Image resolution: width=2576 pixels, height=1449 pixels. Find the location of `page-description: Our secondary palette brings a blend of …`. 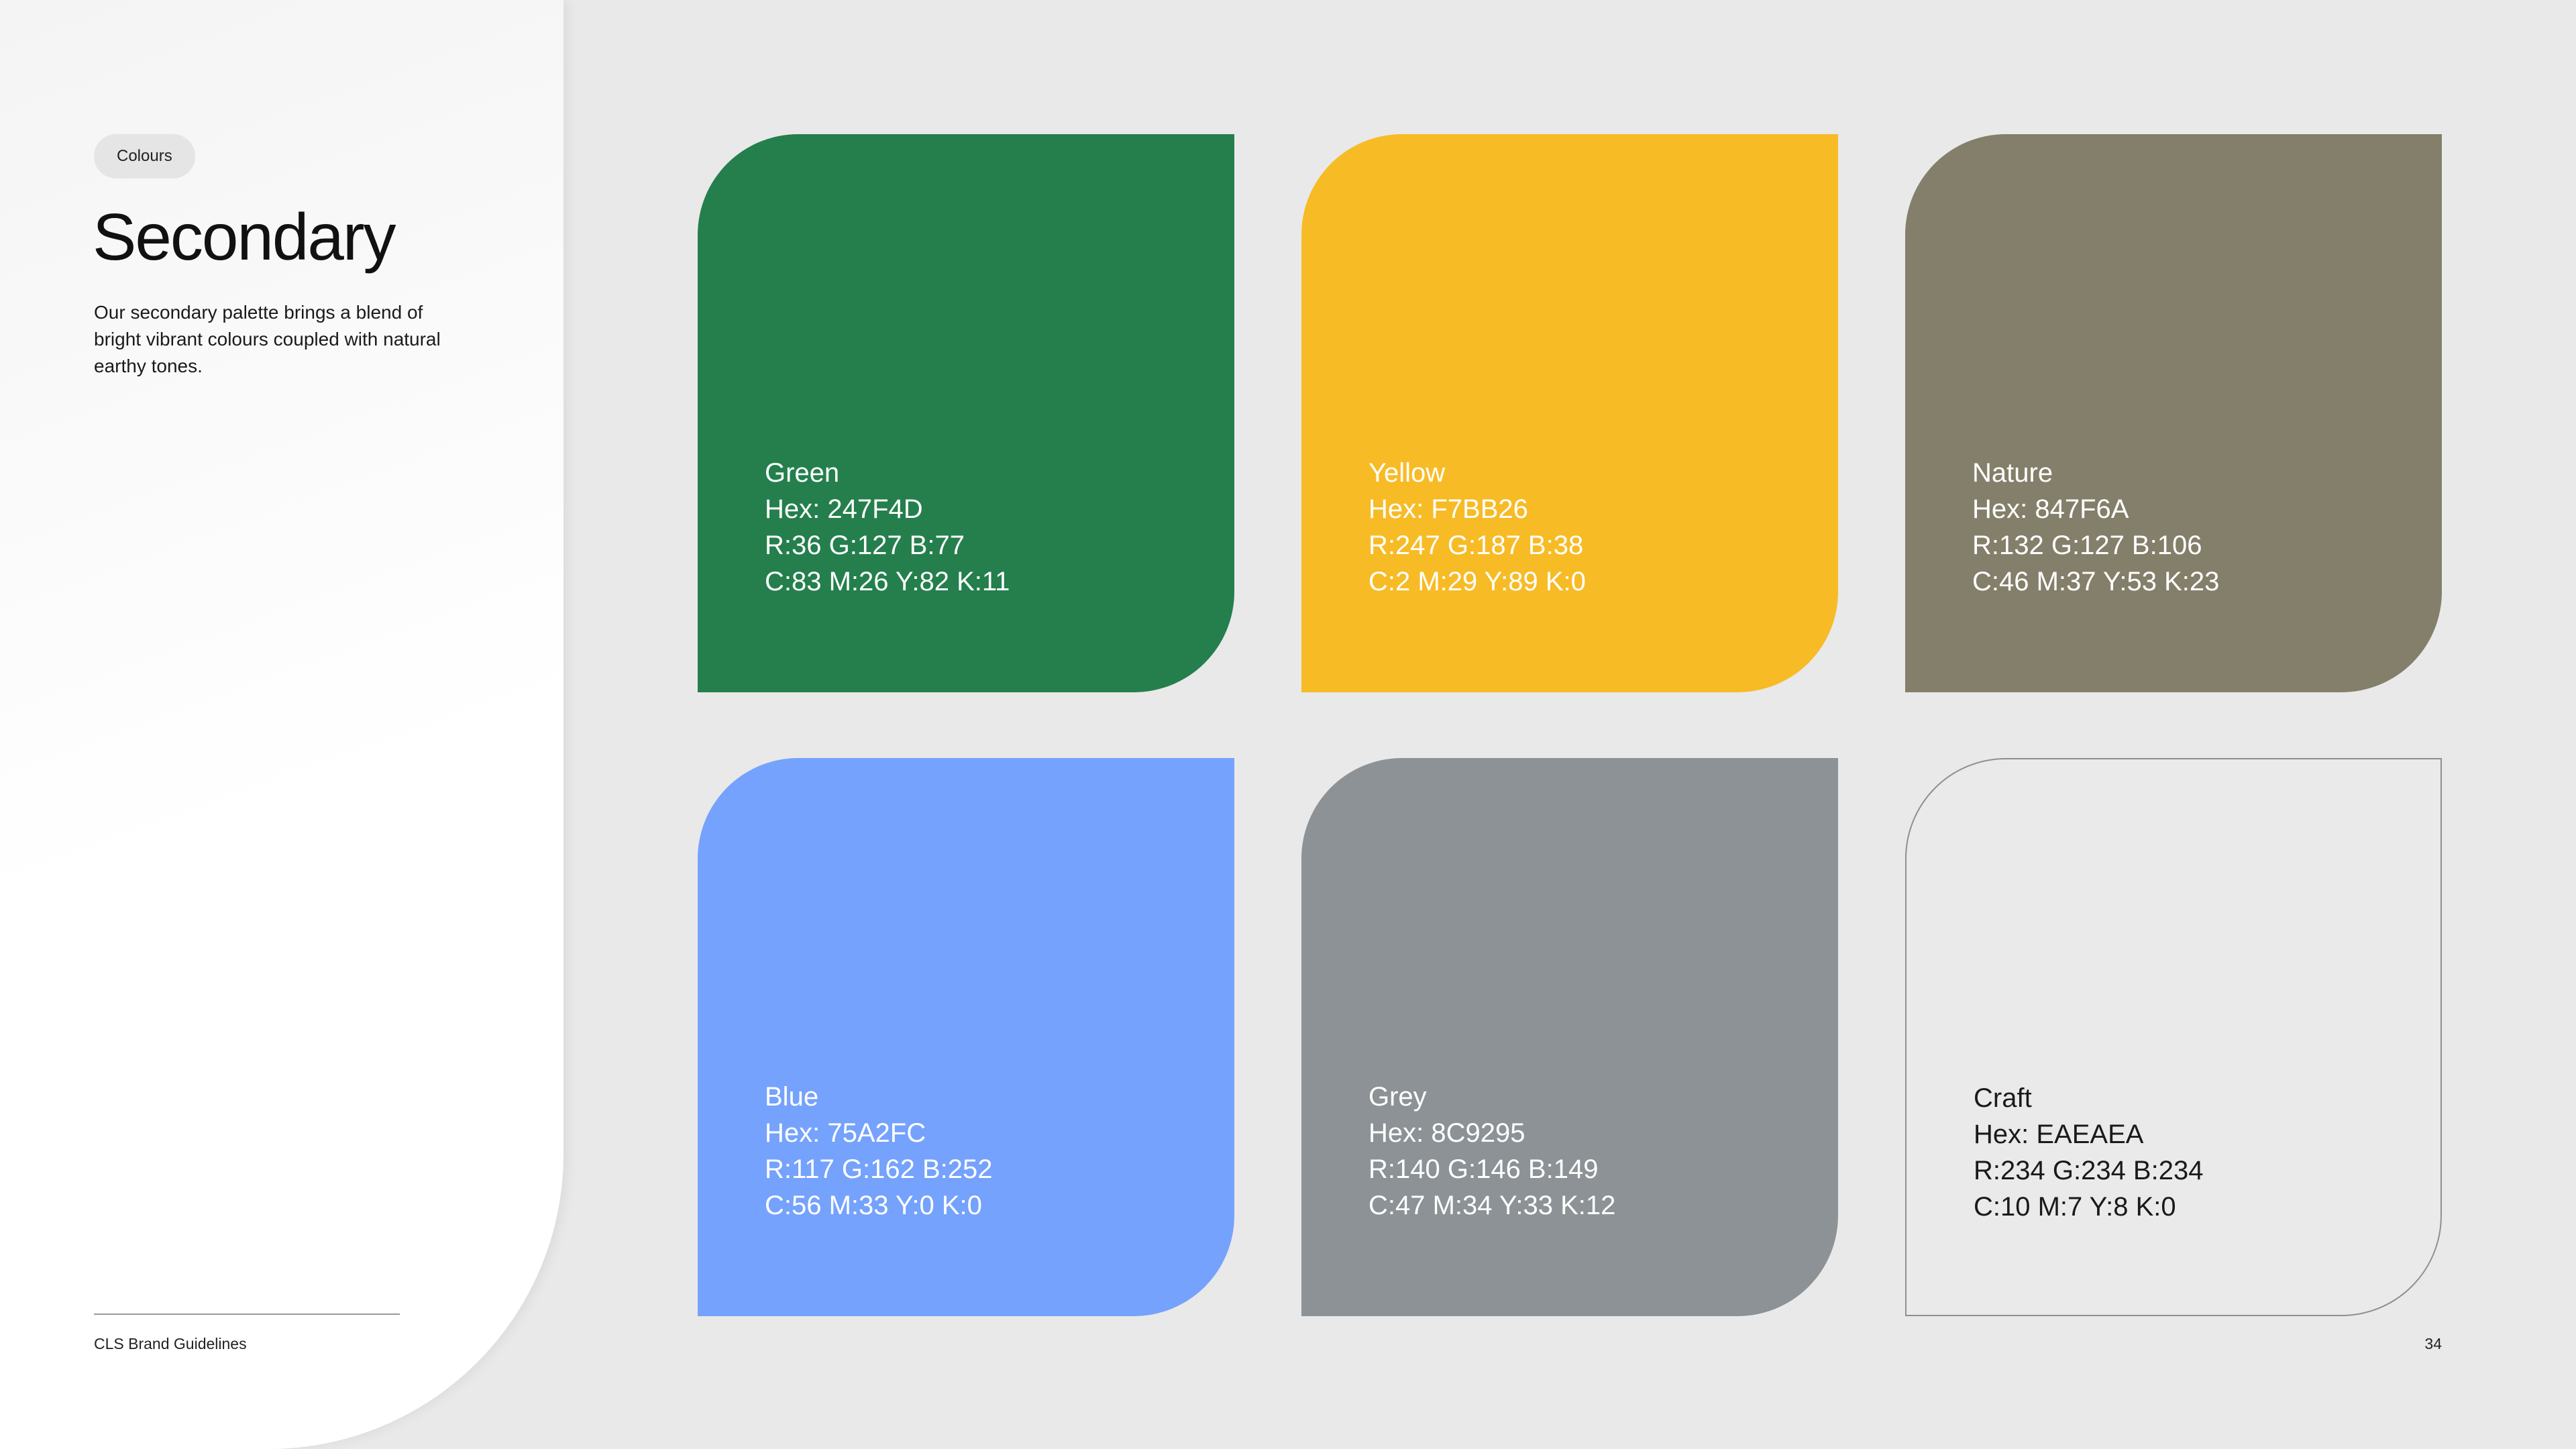

page-description: Our secondary palette brings a blend of … is located at coordinates (267, 339).